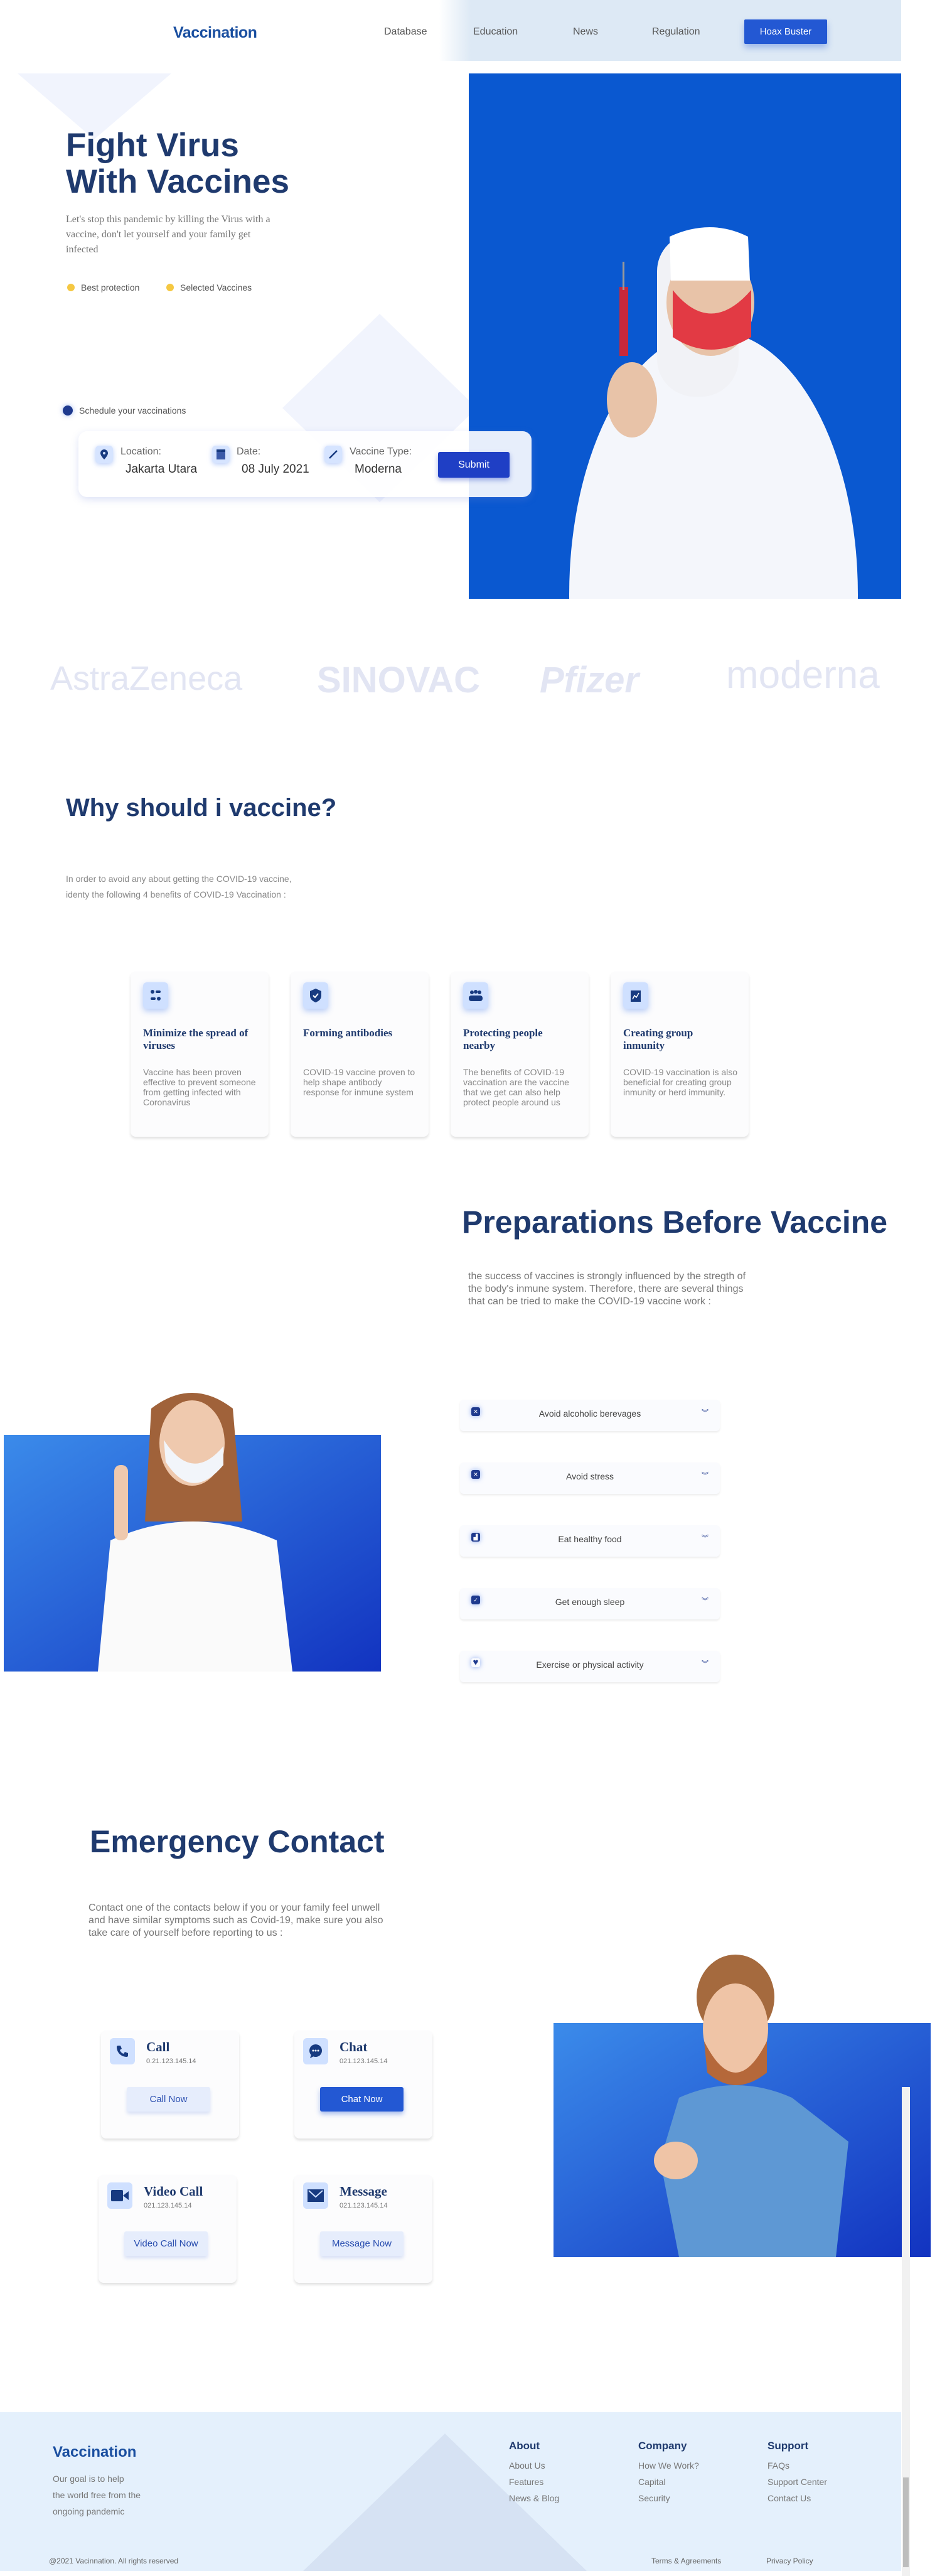 This screenshot has width=952, height=2576. What do you see at coordinates (173, 2191) in the screenshot?
I see `contact-title: Video Call` at bounding box center [173, 2191].